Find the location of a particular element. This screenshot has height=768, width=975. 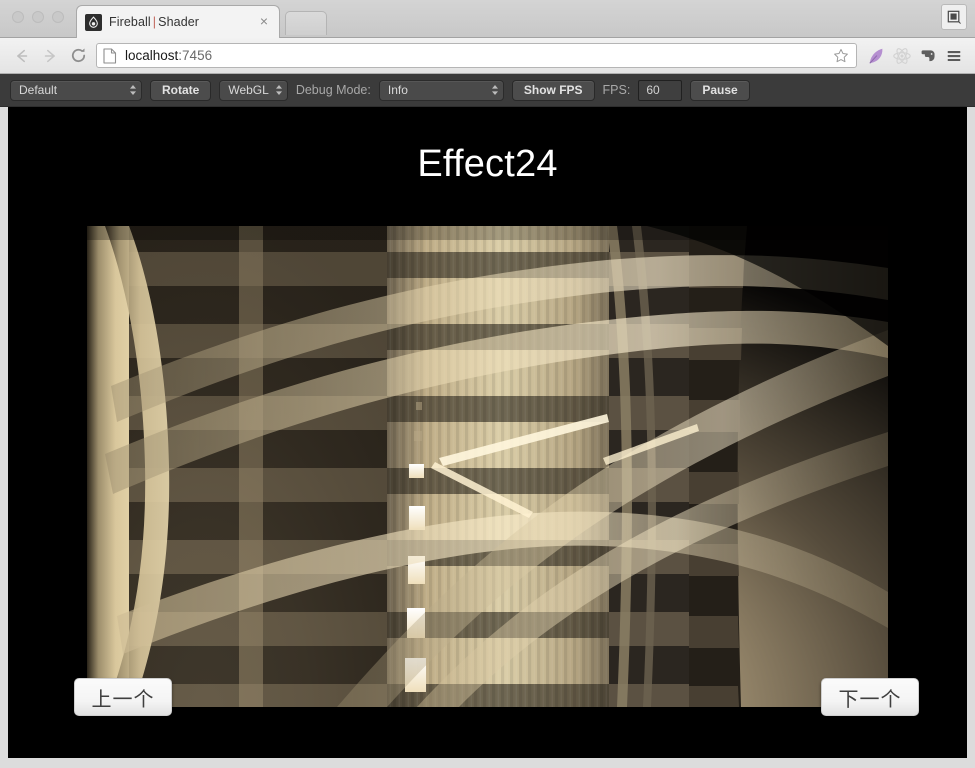

window-grid-icon is located at coordinates (954, 17).